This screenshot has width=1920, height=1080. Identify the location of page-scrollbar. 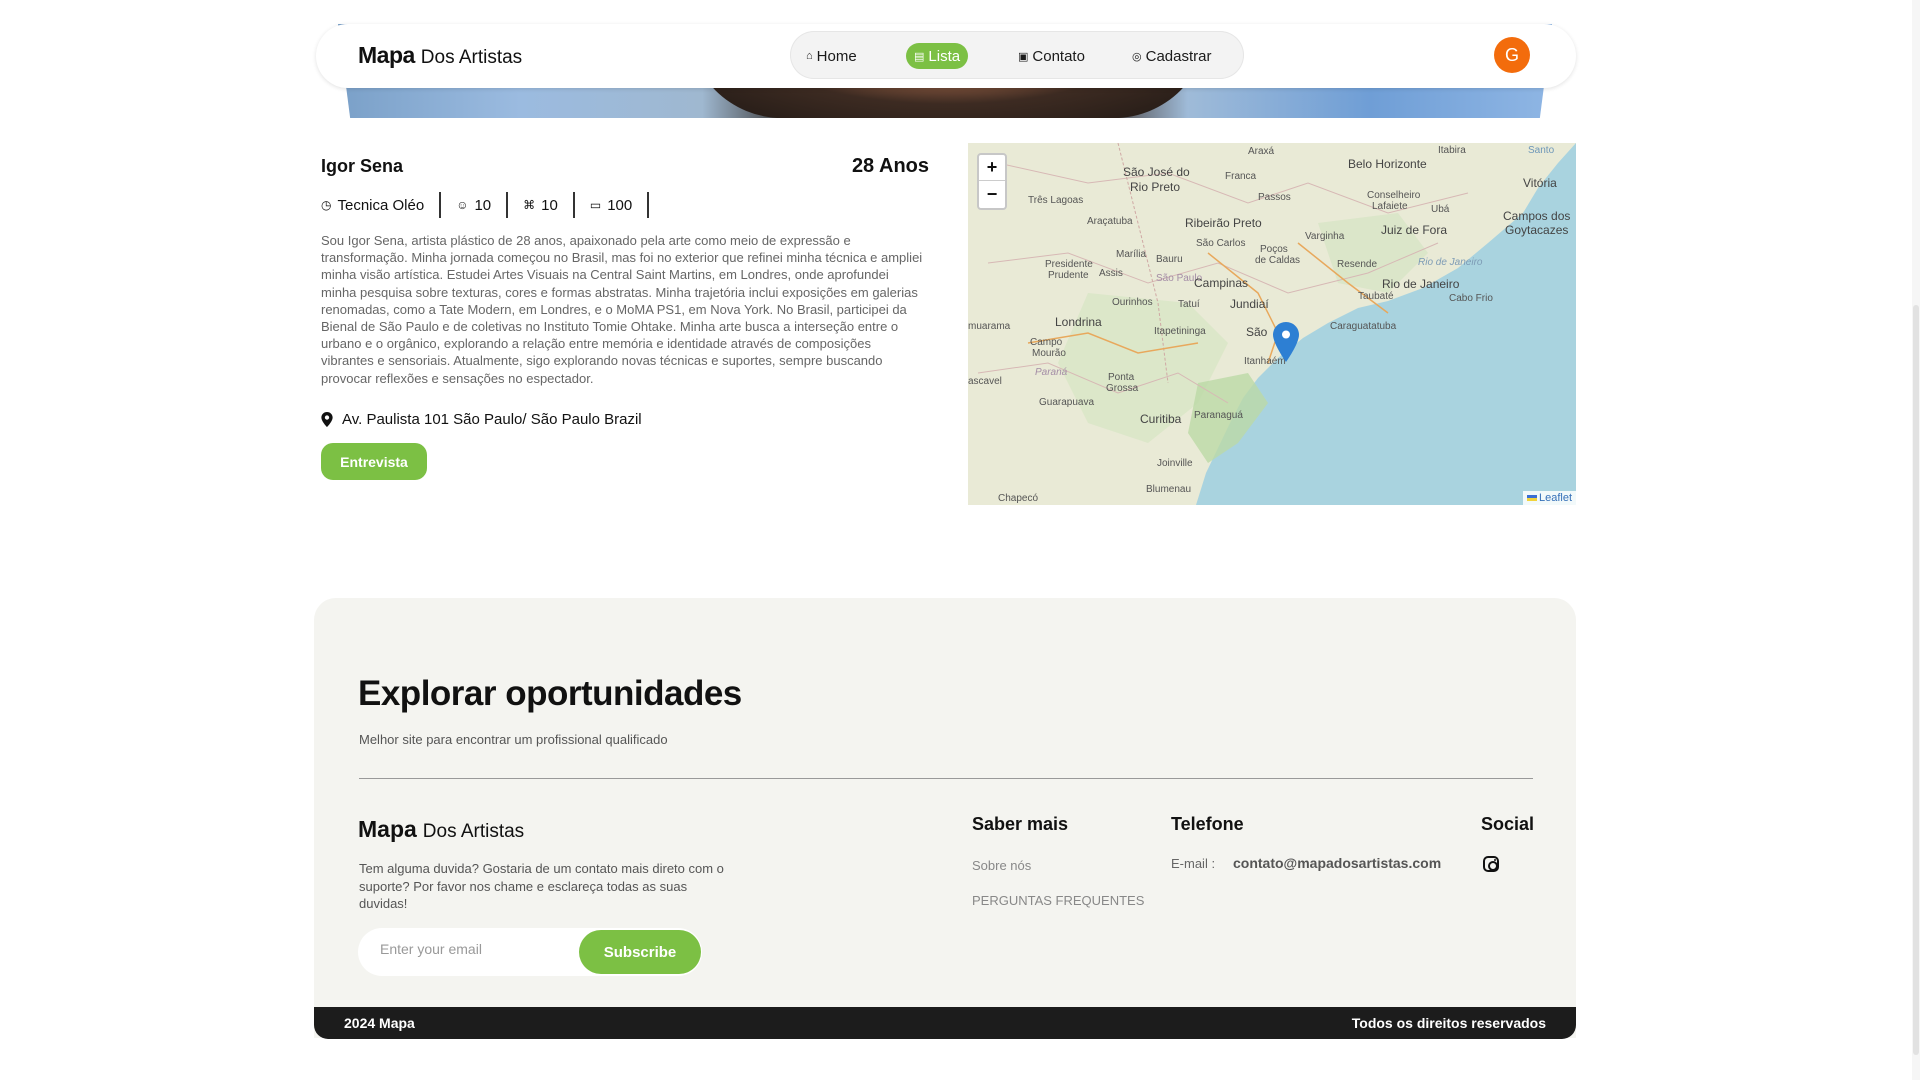
(1916, 540).